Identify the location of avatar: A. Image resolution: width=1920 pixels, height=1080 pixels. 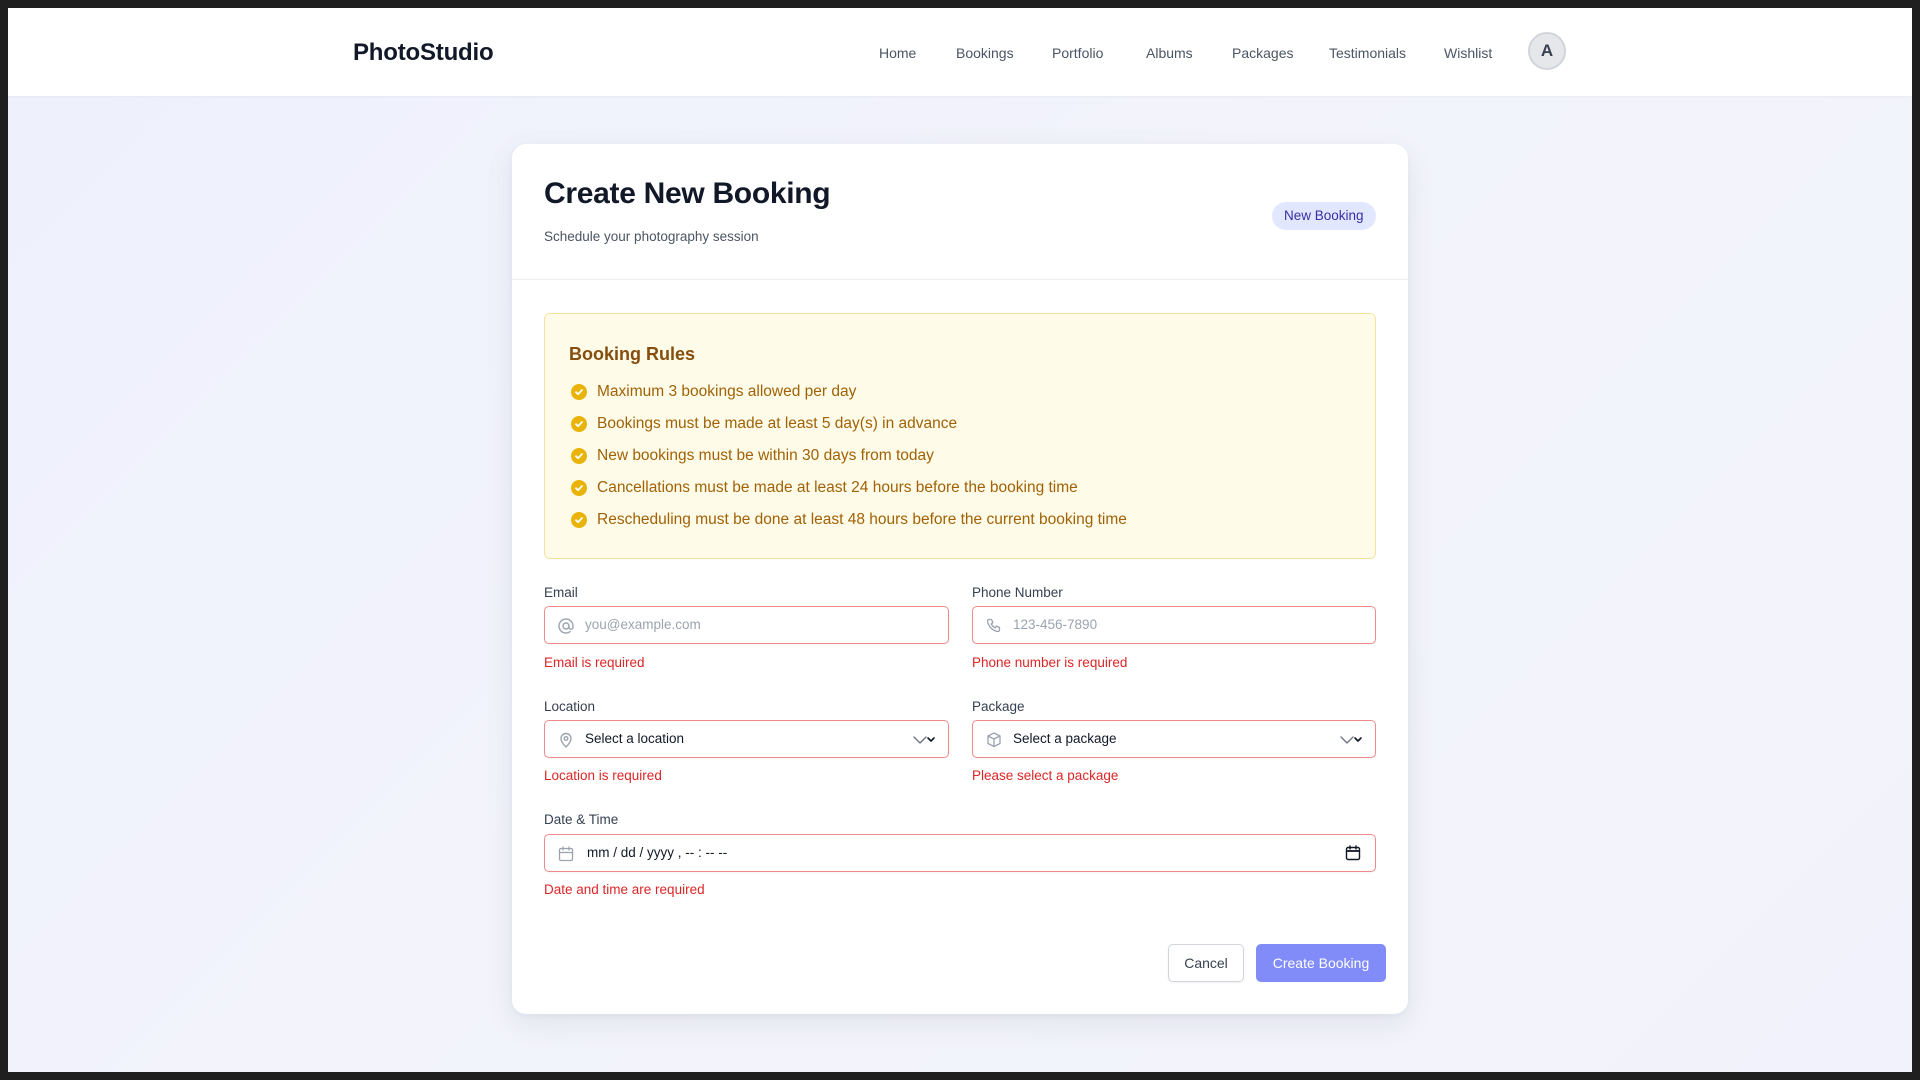
(1547, 51).